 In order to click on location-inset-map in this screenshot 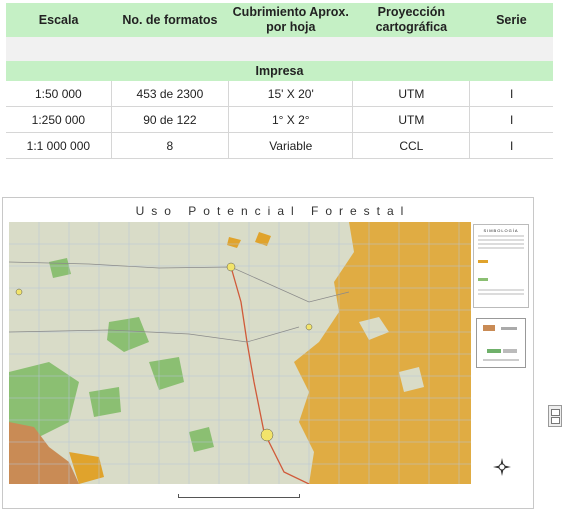, I will do `click(501, 343)`.